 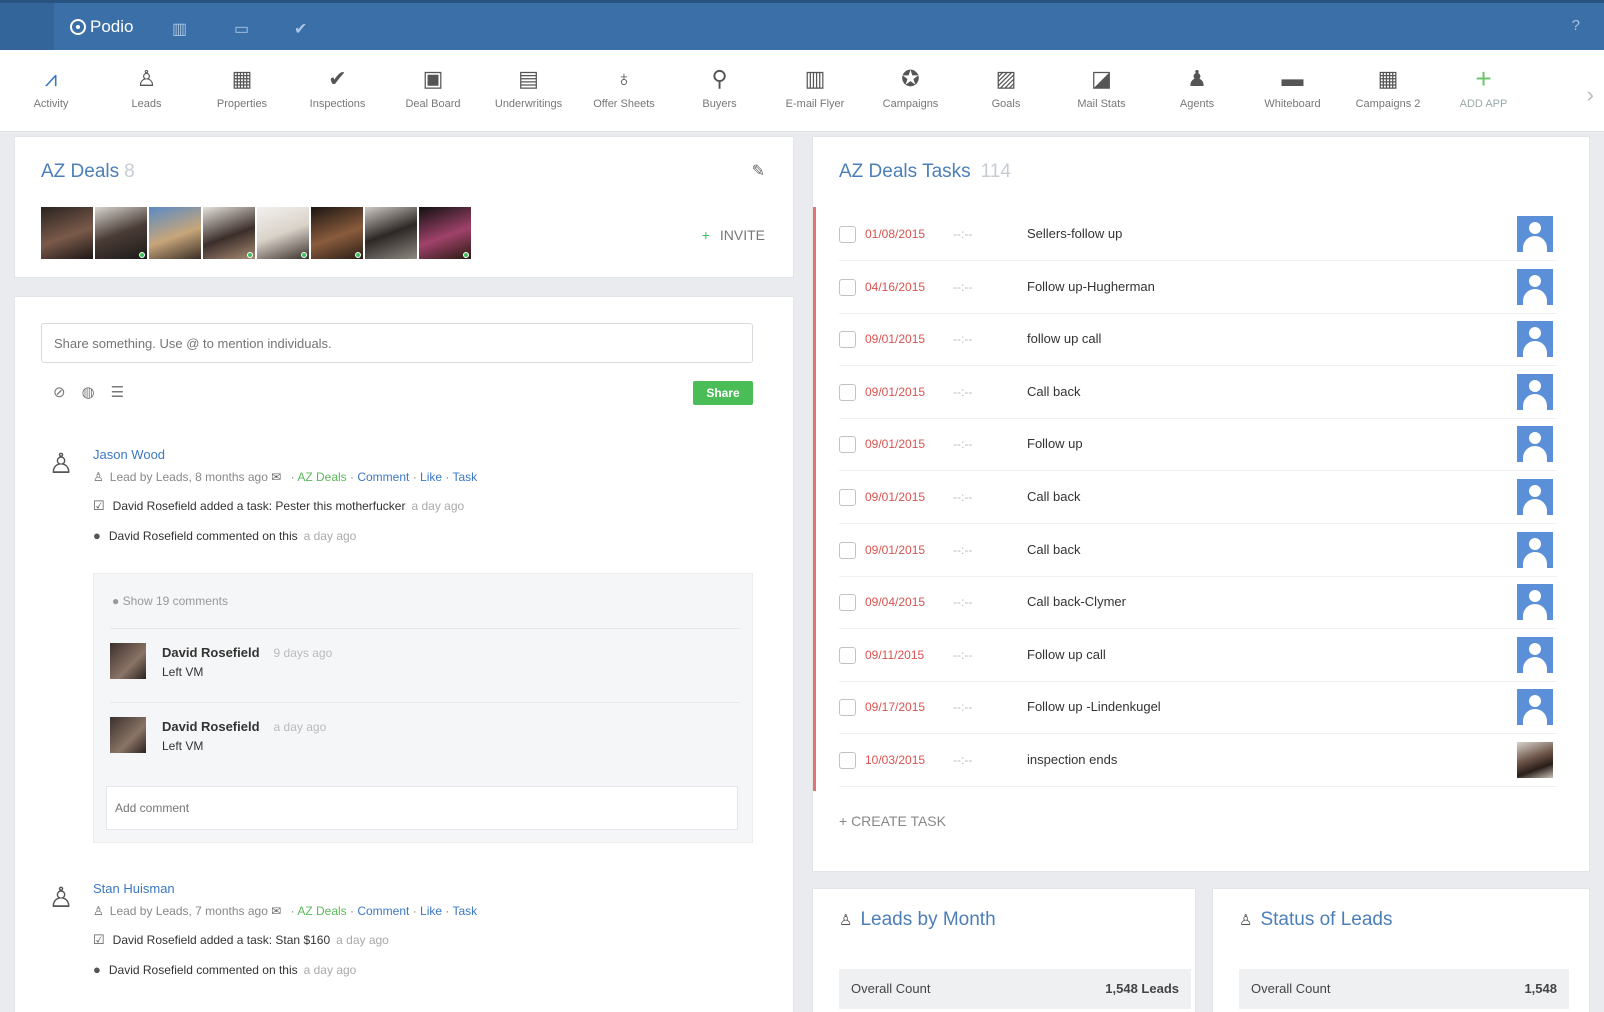 I want to click on podio-logo: Podio, so click(x=101, y=27).